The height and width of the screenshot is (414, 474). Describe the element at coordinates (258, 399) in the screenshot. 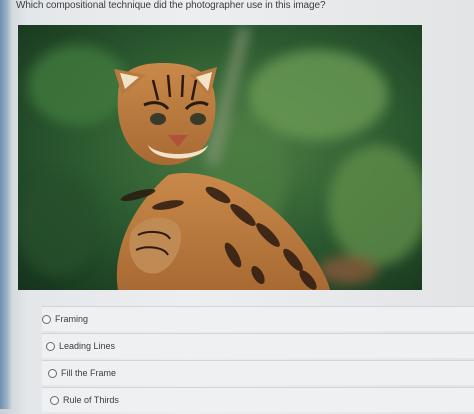

I see `option-rule-of-thirds: Rule of Thirds` at that location.